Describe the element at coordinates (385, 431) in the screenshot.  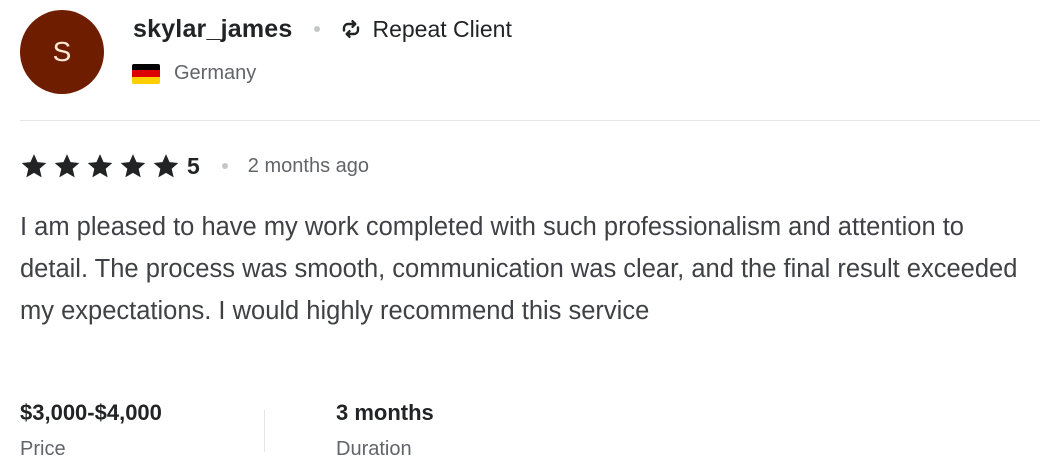
I see `duration-stat: 3 months Duration` at that location.